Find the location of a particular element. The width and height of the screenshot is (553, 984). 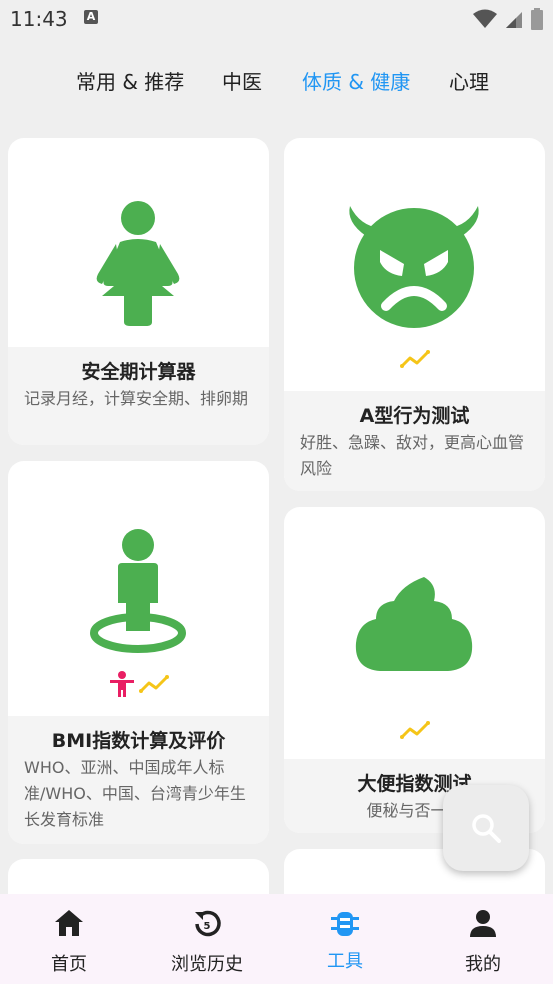

tab-common-recommend: 常用 & 推荐 is located at coordinates (130, 80).